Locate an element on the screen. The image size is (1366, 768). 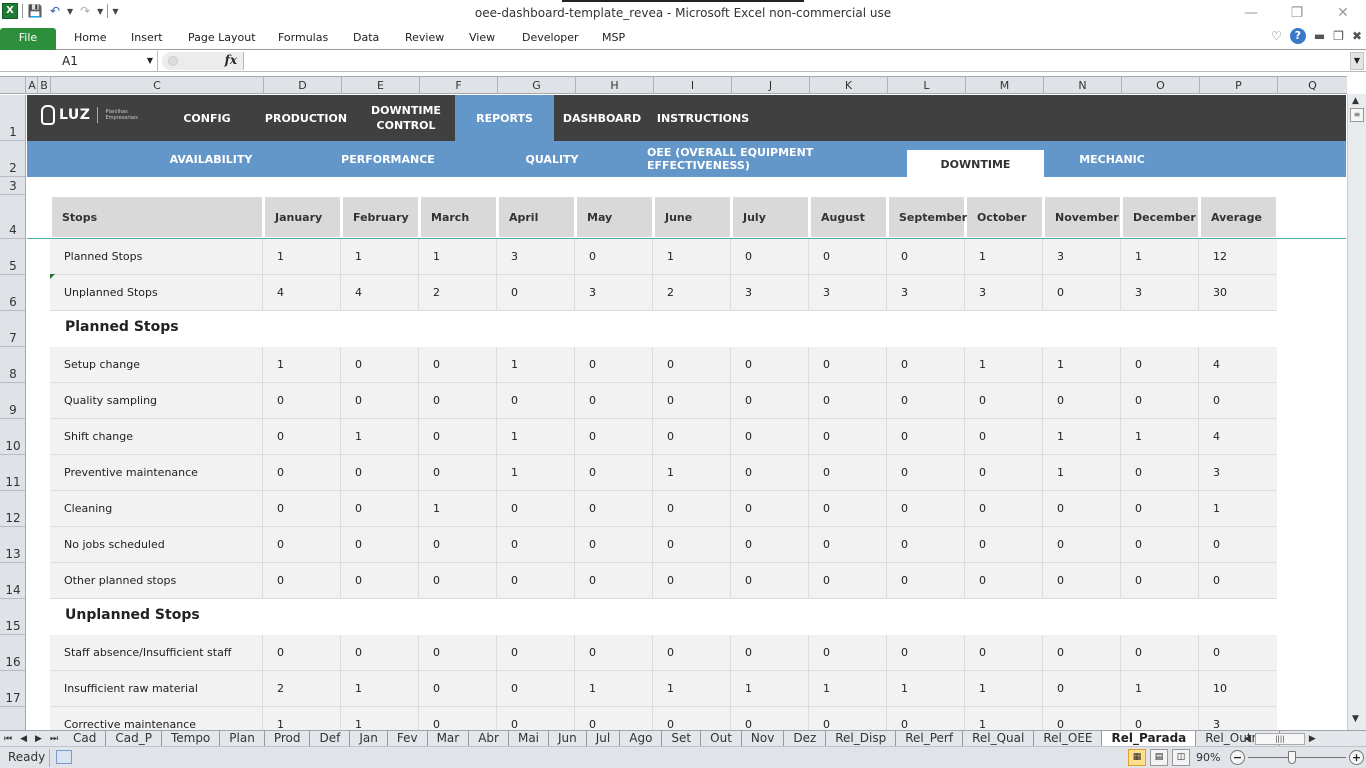
tab-view: View is located at coordinates (482, 39).